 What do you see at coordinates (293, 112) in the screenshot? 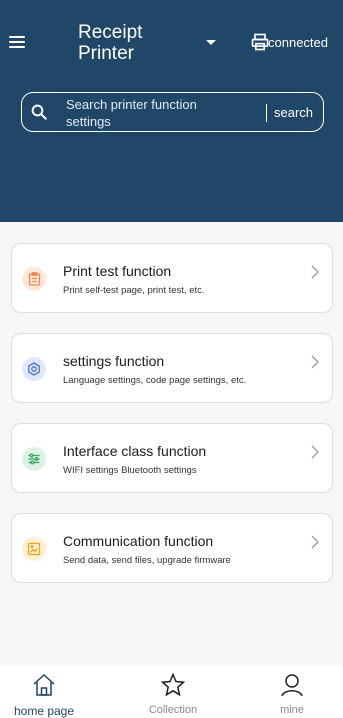
I see `search-button: search` at bounding box center [293, 112].